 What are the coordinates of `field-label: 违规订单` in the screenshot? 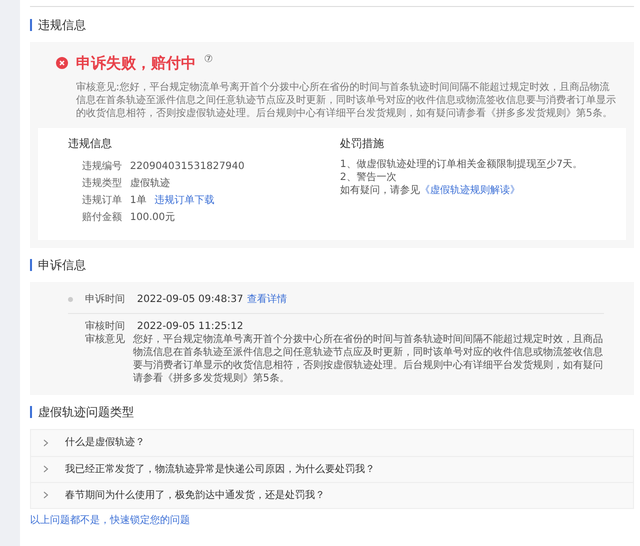 It's located at (102, 201).